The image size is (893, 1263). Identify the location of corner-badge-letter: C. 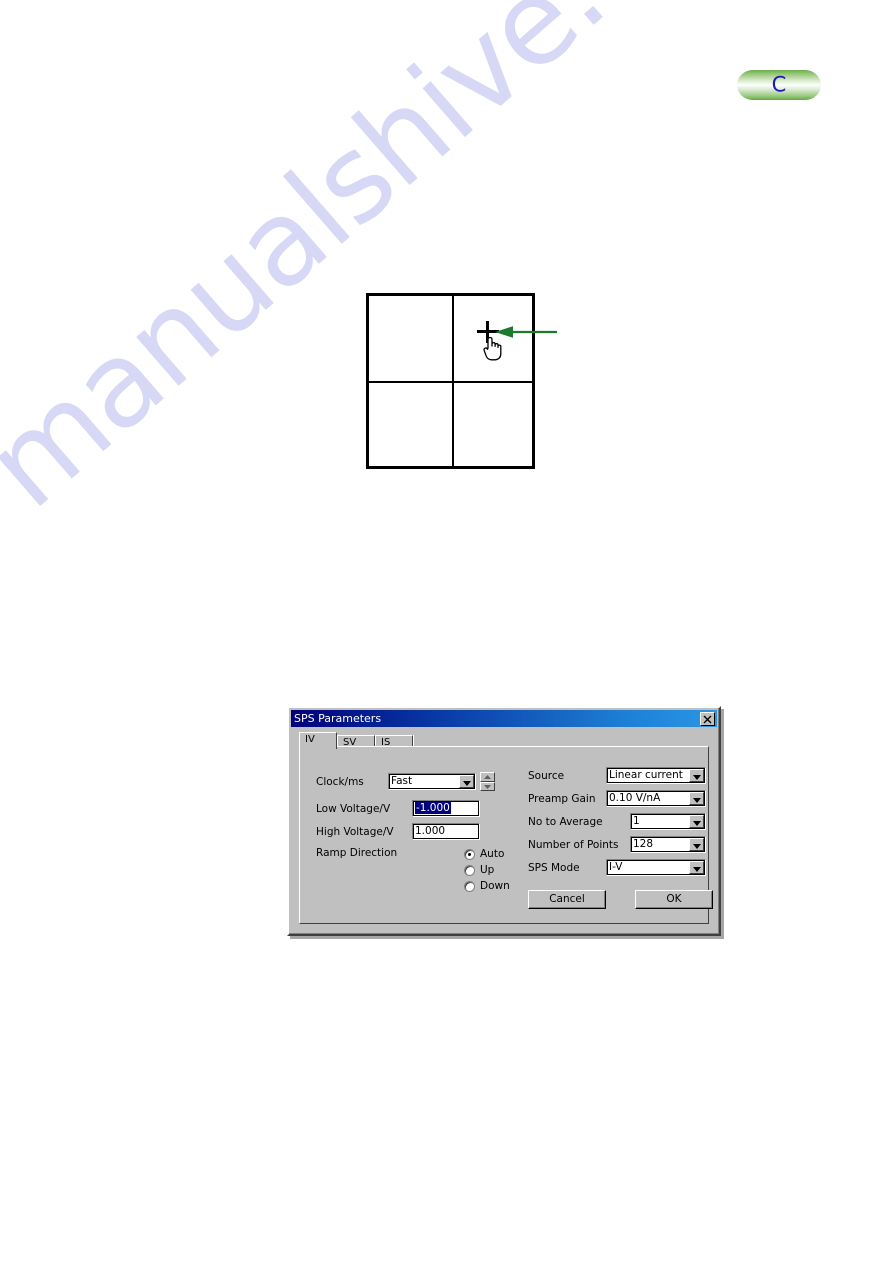
(779, 84).